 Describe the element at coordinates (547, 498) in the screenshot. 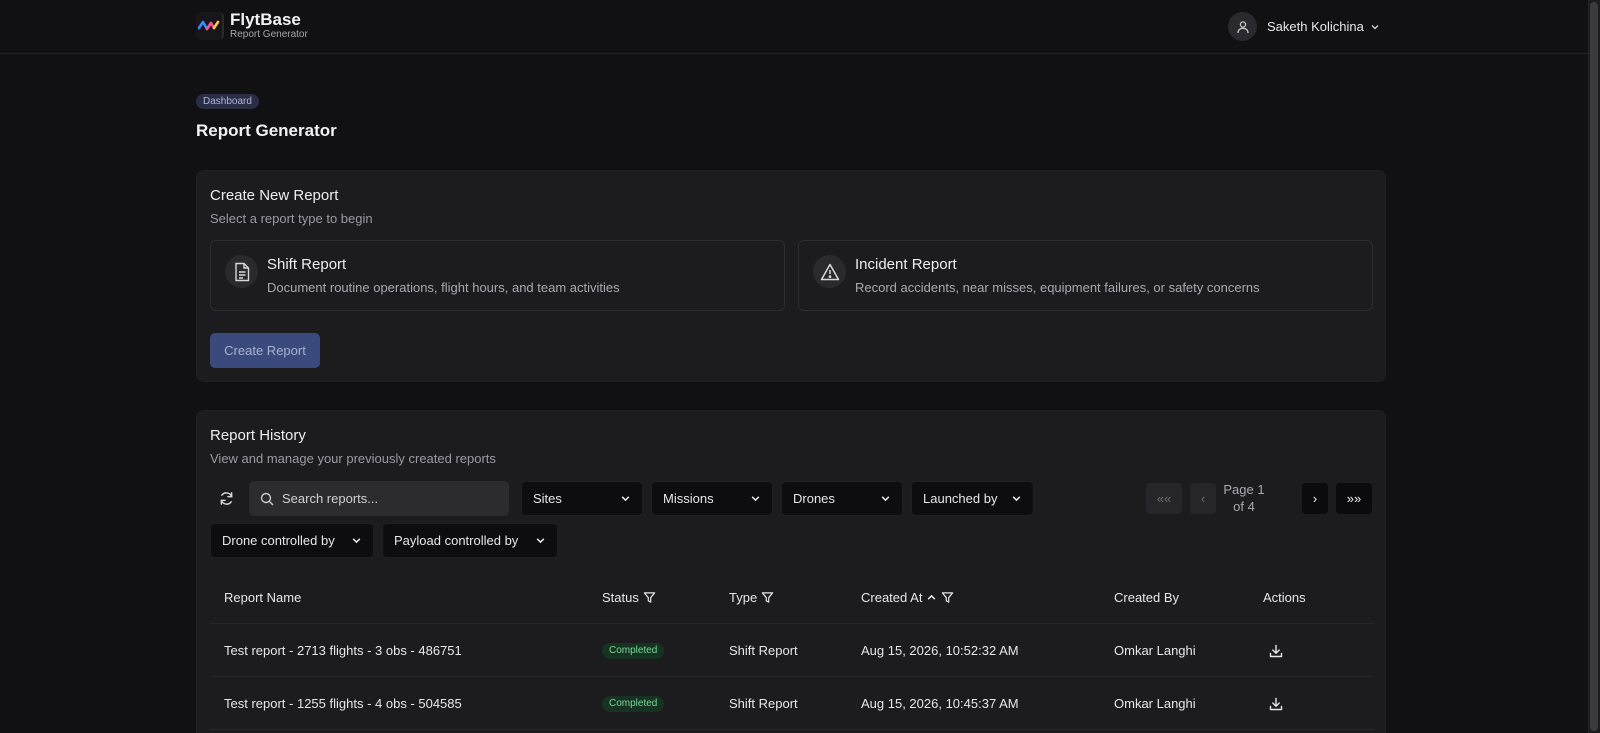

I see `sites-filter-label: Sites` at that location.